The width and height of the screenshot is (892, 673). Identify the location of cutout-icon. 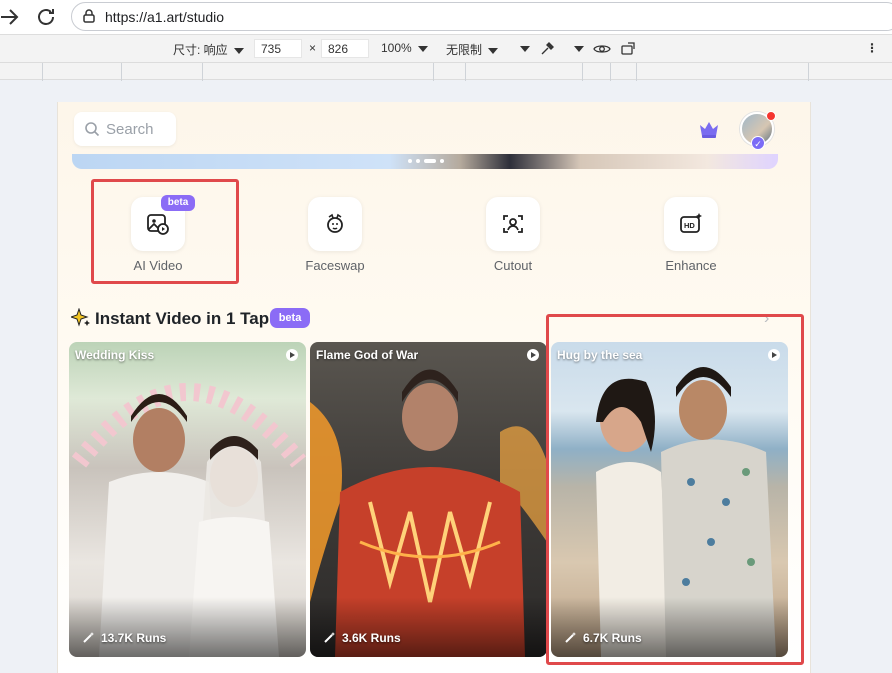
(513, 224).